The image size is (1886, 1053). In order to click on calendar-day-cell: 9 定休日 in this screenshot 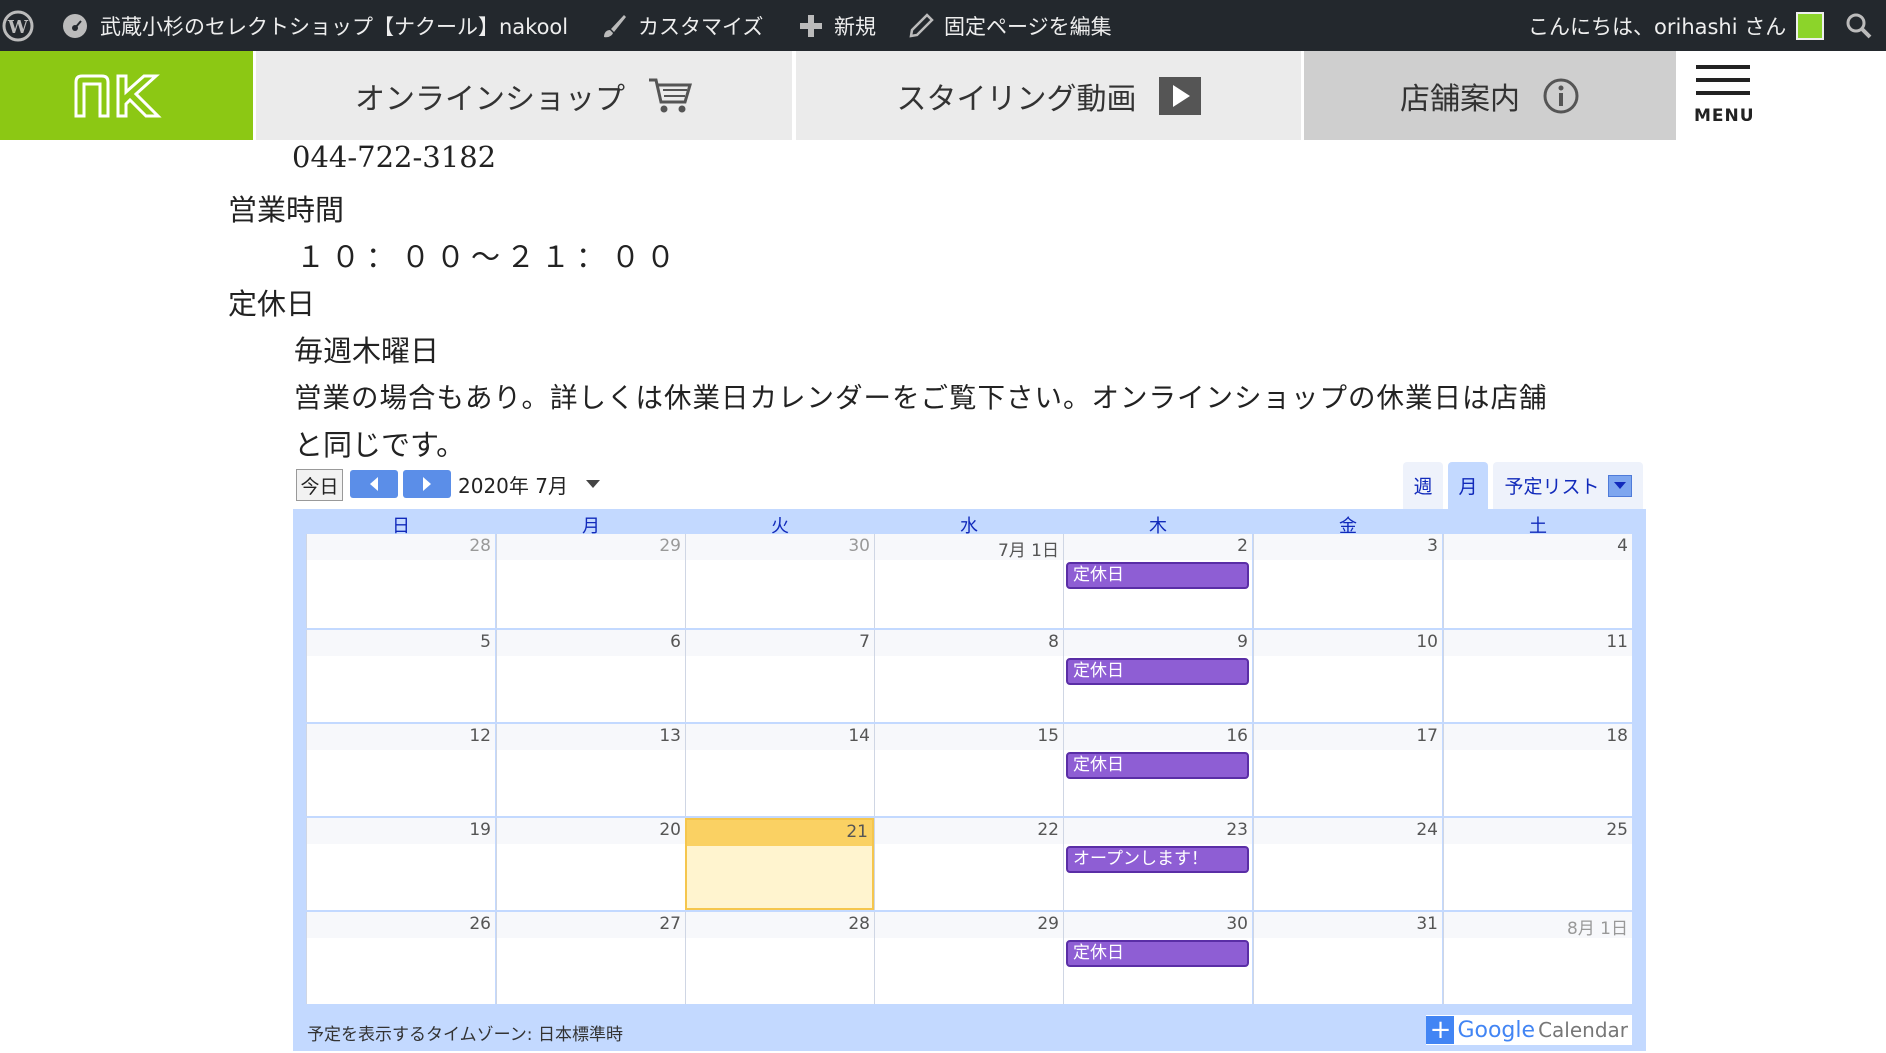, I will do `click(1157, 676)`.